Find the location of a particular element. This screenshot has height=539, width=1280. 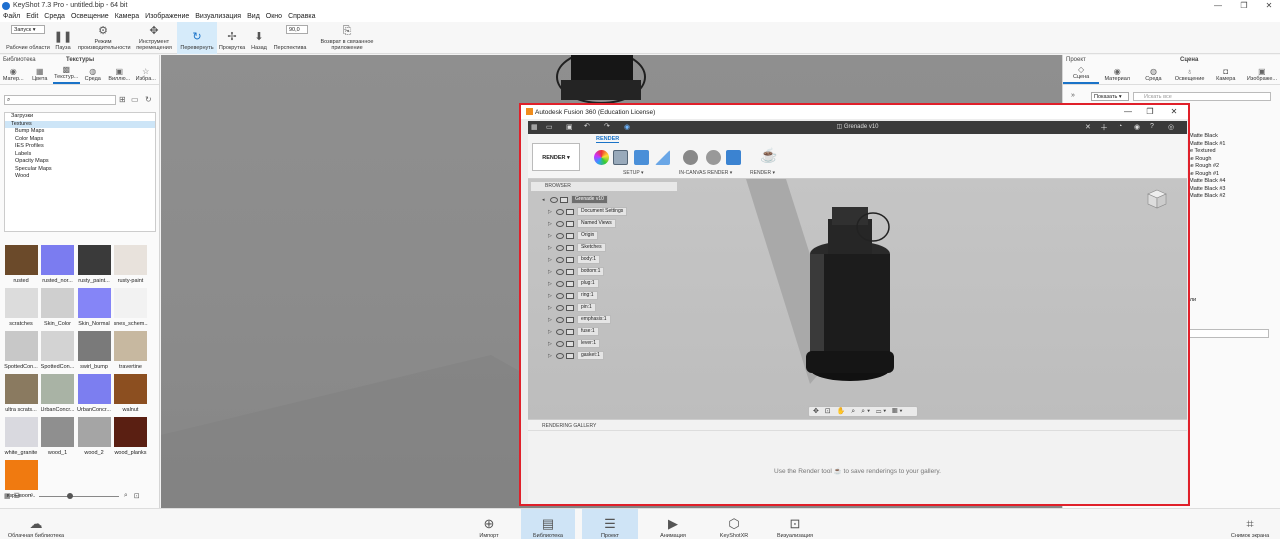

menu-environment: Среда is located at coordinates (54, 16).